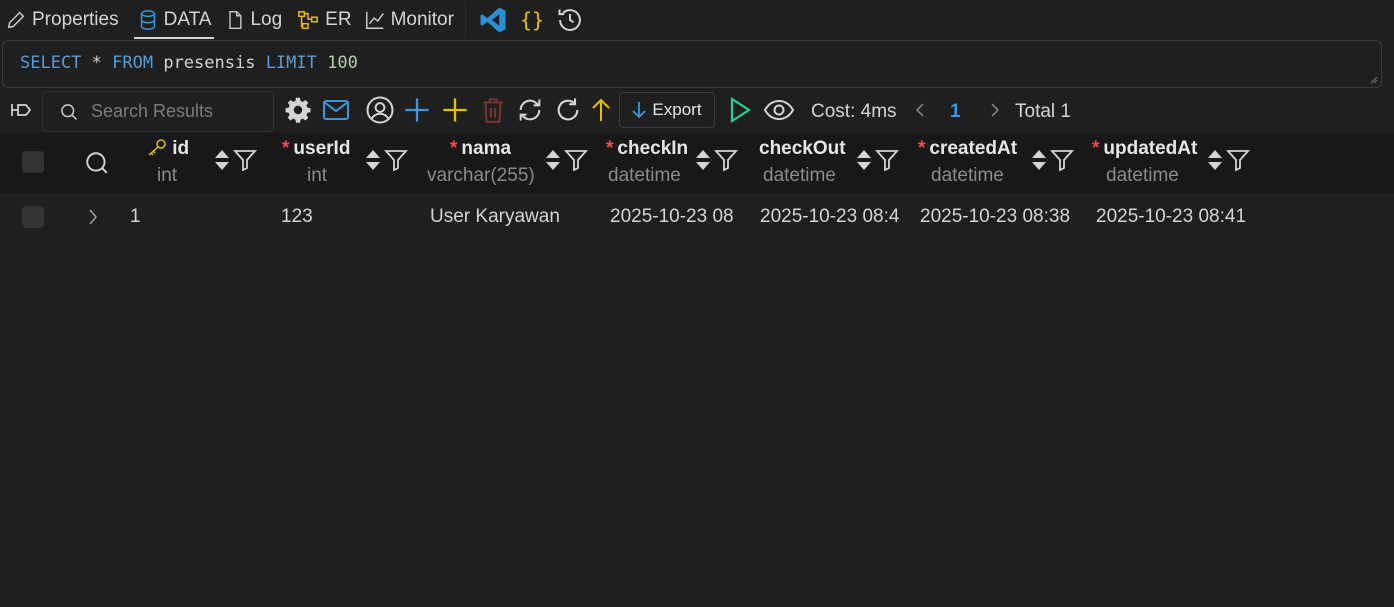 This screenshot has width=1394, height=607. I want to click on play-icon, so click(741, 110).